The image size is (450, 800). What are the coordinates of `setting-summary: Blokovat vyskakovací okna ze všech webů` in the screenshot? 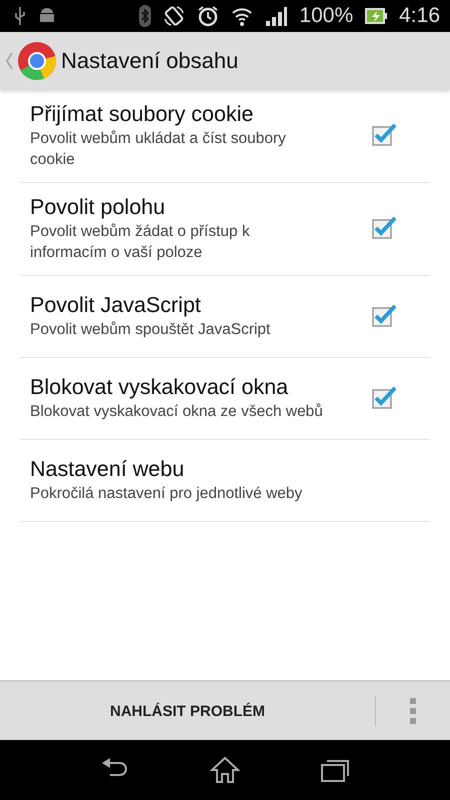 It's located at (177, 412).